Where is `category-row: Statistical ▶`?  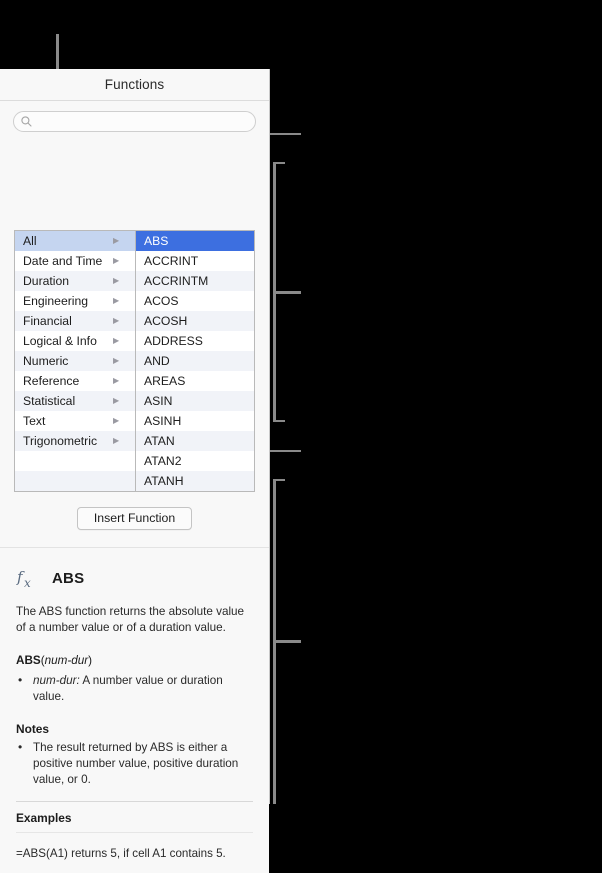 category-row: Statistical ▶ is located at coordinates (75, 401).